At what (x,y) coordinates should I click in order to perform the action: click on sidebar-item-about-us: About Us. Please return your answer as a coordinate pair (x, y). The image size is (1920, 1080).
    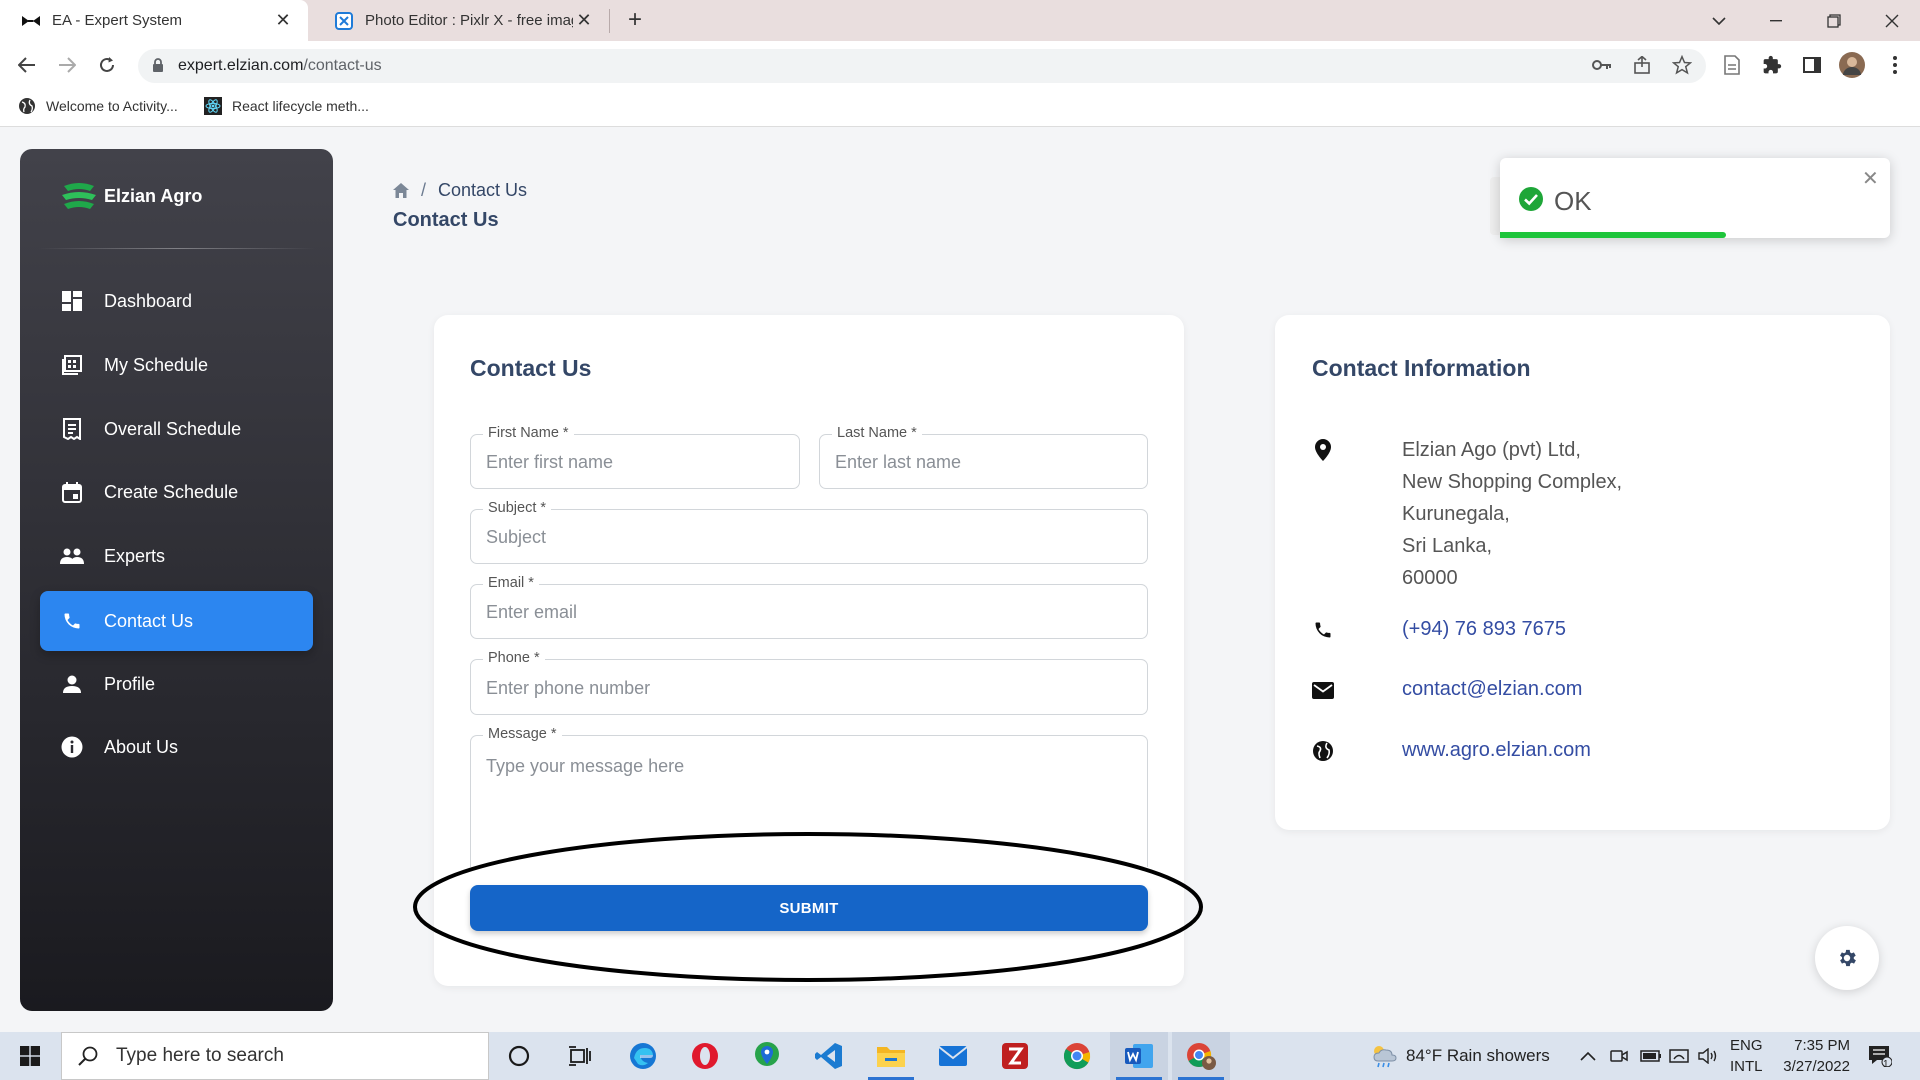
    Looking at the image, I should click on (176, 747).